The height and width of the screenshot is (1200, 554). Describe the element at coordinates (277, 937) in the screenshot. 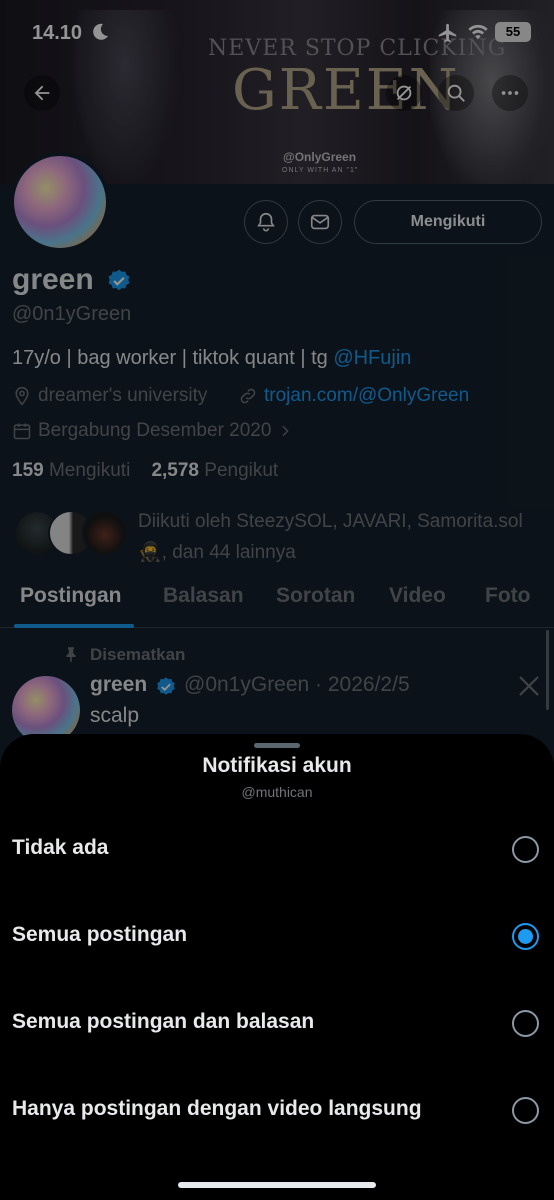

I see `option-all-posts: Semua postingan` at that location.